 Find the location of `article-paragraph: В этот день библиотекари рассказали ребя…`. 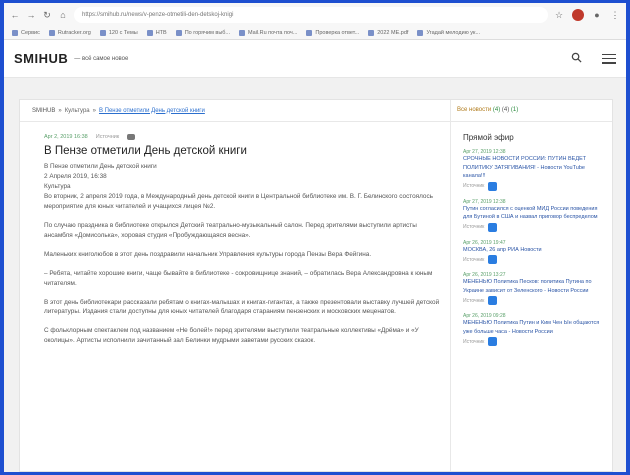

article-paragraph: В этот день библиотекари рассказали ребя… is located at coordinates (242, 307).